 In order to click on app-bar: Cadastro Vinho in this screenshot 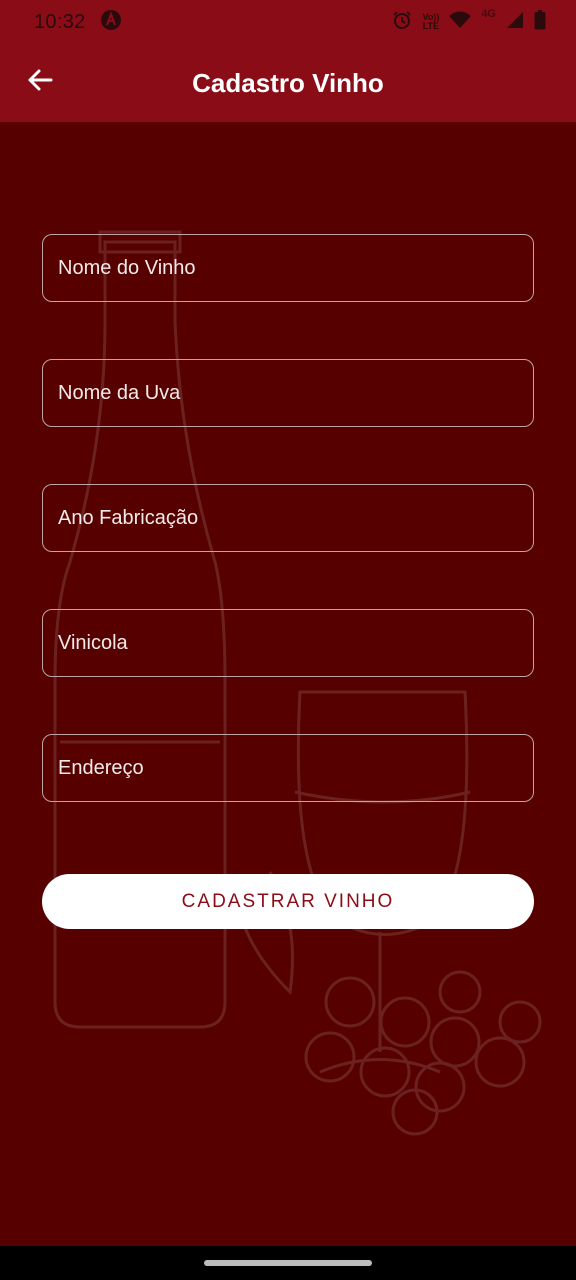, I will do `click(288, 83)`.